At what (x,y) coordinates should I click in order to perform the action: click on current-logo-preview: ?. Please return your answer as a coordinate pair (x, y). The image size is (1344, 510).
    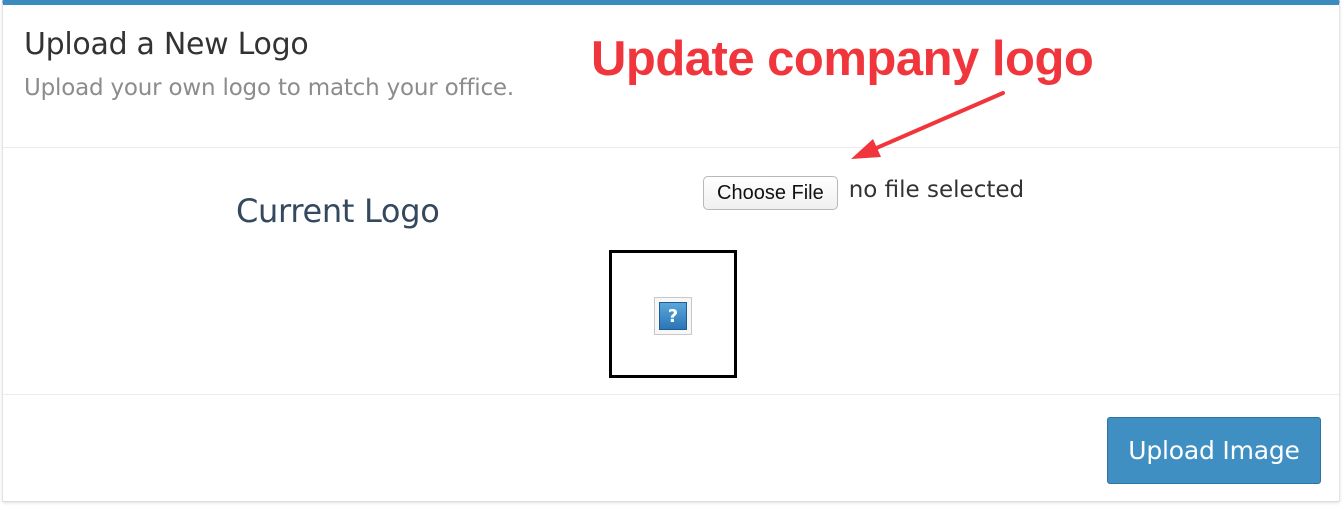
    Looking at the image, I should click on (673, 314).